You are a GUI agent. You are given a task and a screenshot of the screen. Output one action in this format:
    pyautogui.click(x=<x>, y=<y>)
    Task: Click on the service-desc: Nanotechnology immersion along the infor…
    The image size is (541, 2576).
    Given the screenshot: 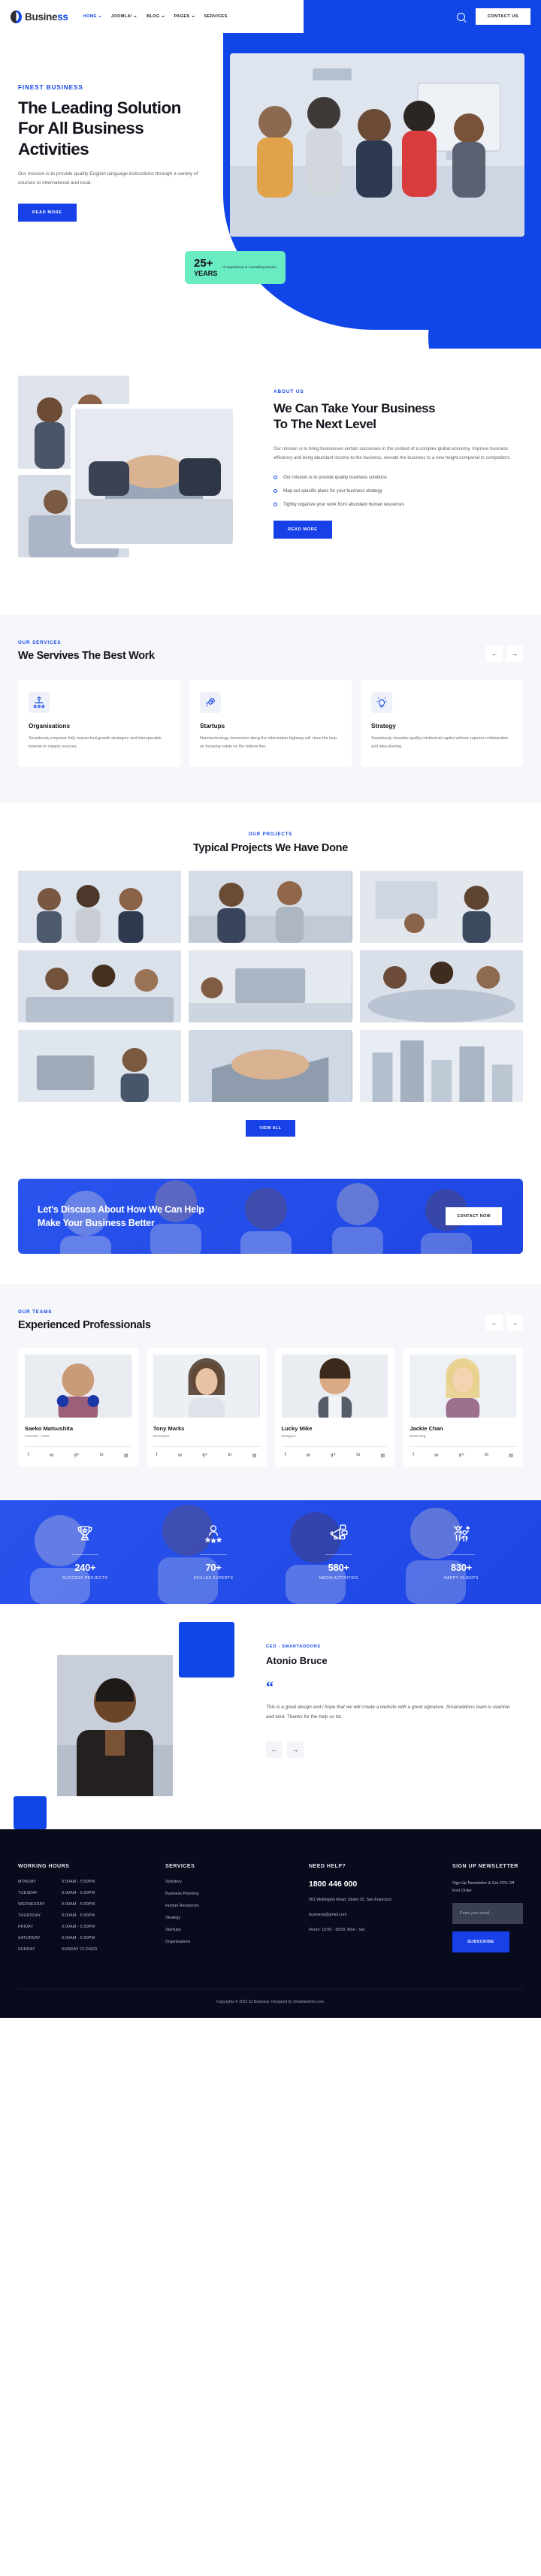 What is the action you would take?
    pyautogui.click(x=268, y=742)
    